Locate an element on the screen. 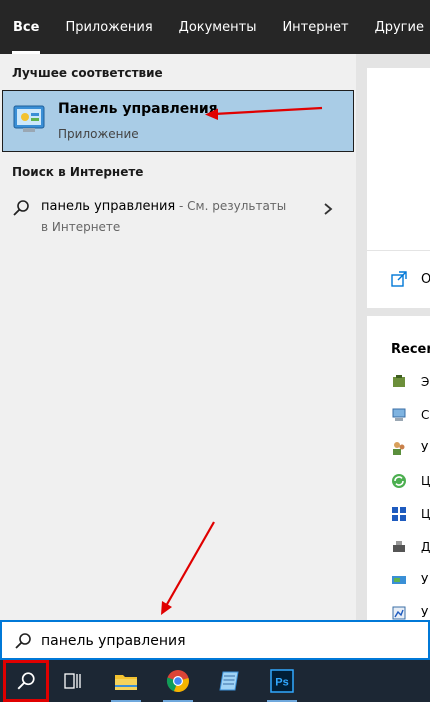 This screenshot has width=430, height=702. search-box is located at coordinates (215, 640).